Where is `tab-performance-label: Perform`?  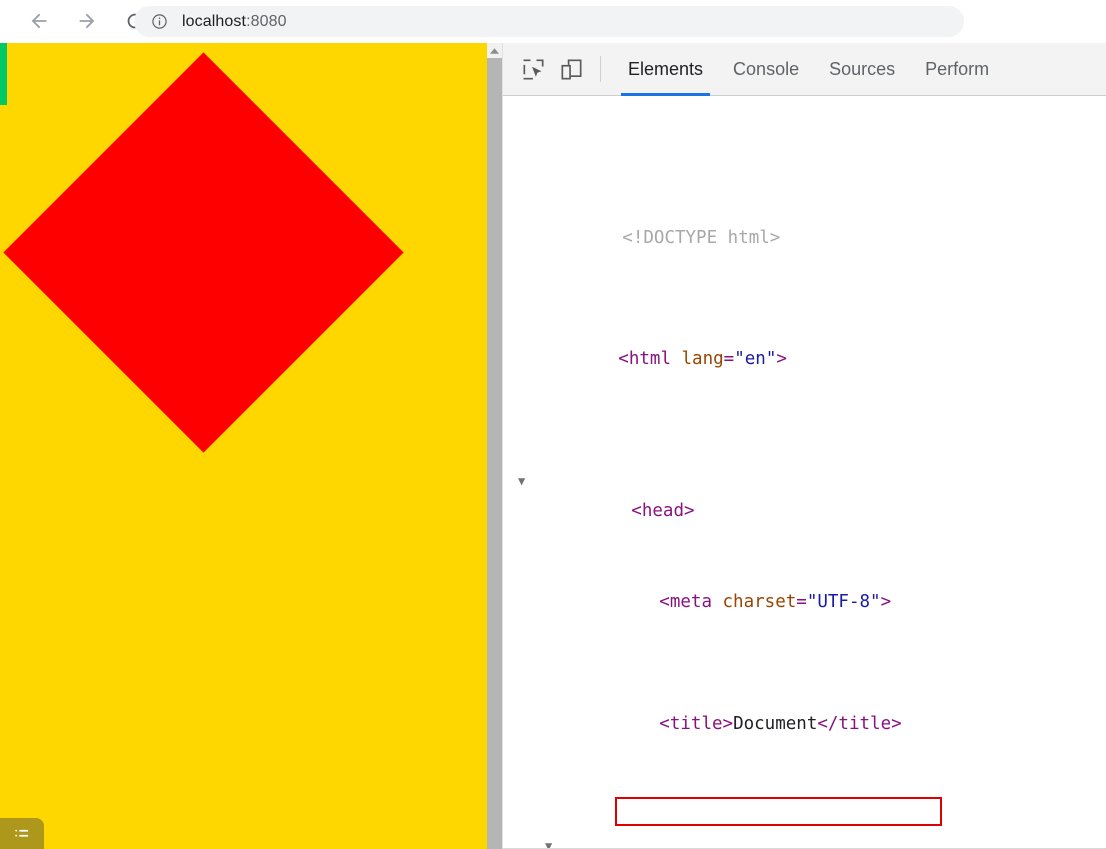 tab-performance-label: Perform is located at coordinates (957, 68).